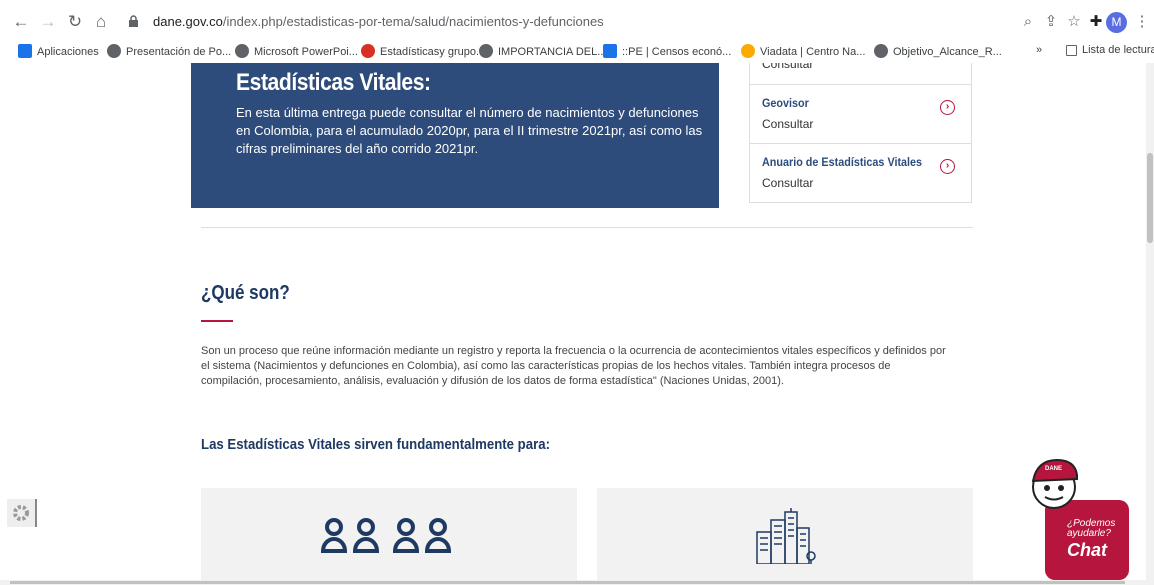 This screenshot has width=1154, height=585. What do you see at coordinates (842, 162) in the screenshot?
I see `related-link-title: Anuario de Estadísticas Vitales` at bounding box center [842, 162].